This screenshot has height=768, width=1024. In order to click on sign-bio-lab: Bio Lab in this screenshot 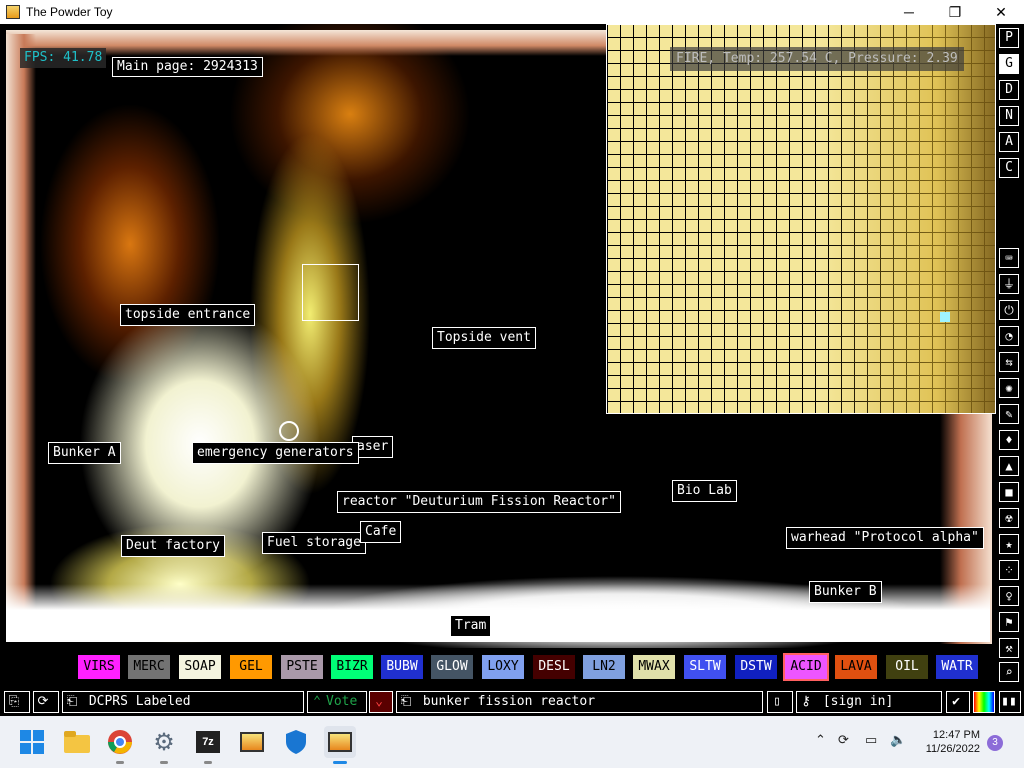, I will do `click(704, 491)`.